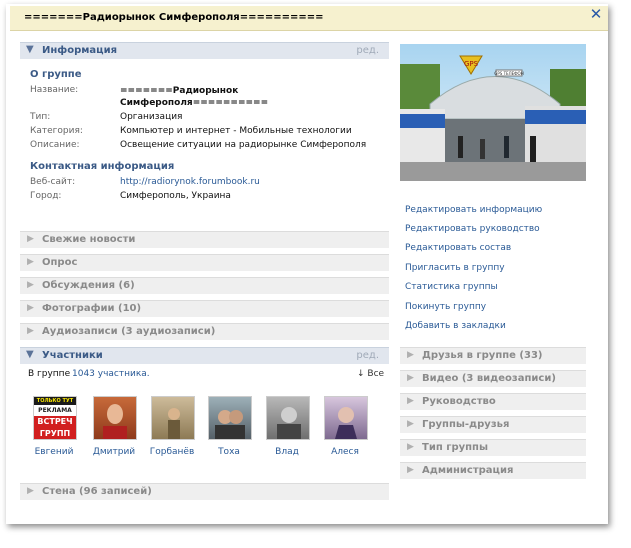 The image size is (631, 548). I want to click on field-value-name: =======Радиорынок Симферополя==========, so click(194, 97).